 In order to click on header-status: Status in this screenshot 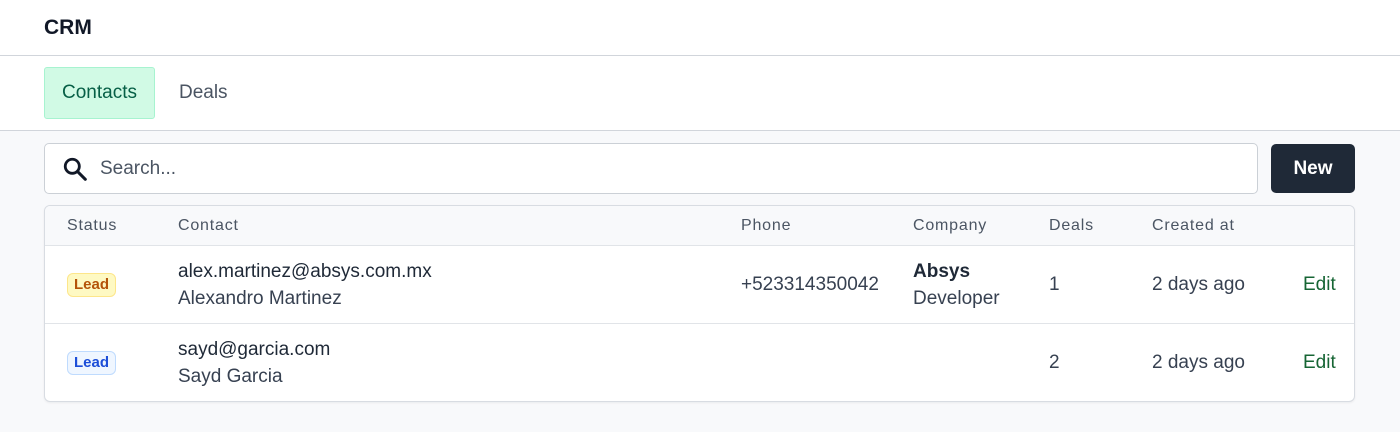, I will do `click(92, 225)`.